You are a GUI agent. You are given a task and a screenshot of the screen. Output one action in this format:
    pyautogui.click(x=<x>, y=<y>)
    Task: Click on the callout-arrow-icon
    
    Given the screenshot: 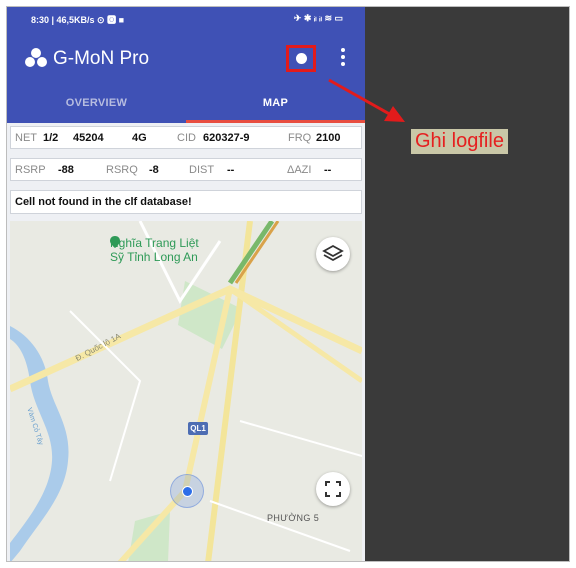 What is the action you would take?
    pyautogui.click(x=366, y=100)
    